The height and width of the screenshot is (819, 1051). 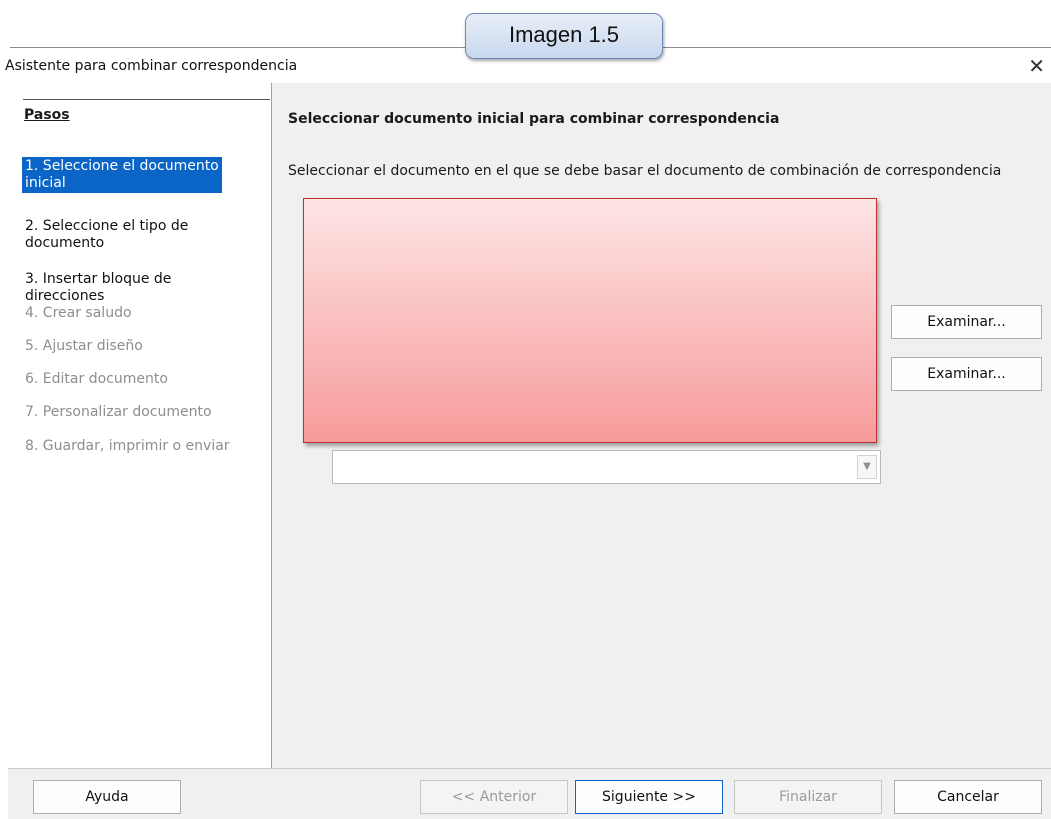 What do you see at coordinates (151, 66) in the screenshot?
I see `window-title: Asistente para combinar correspondencia` at bounding box center [151, 66].